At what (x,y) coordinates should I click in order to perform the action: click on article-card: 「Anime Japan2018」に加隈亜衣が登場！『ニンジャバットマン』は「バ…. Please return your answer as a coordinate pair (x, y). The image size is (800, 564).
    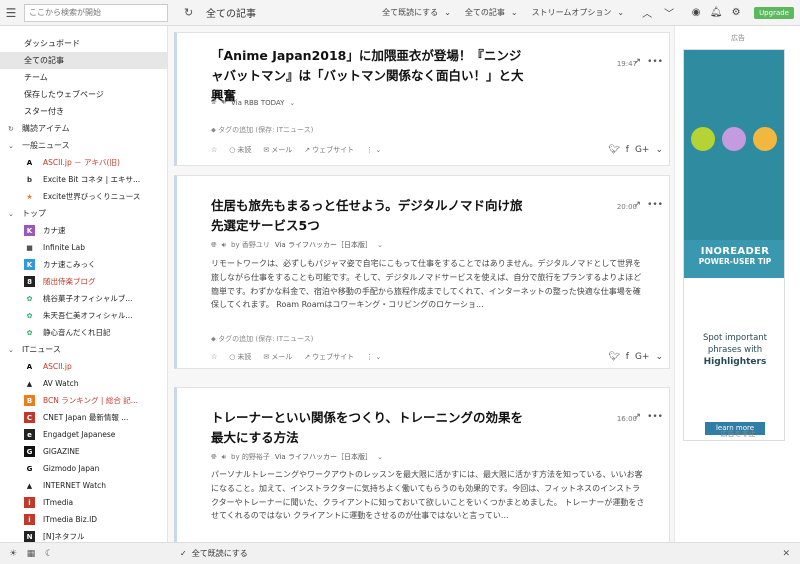
    Looking at the image, I should click on (422, 99).